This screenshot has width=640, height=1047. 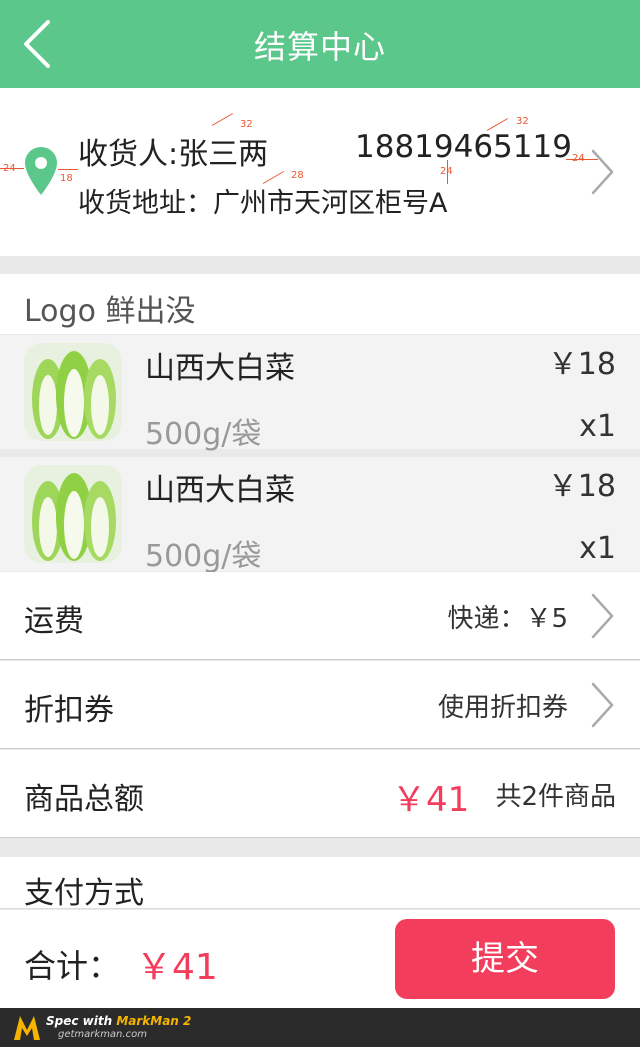 I want to click on shop-name: Logo 鲜出没, so click(x=110, y=311).